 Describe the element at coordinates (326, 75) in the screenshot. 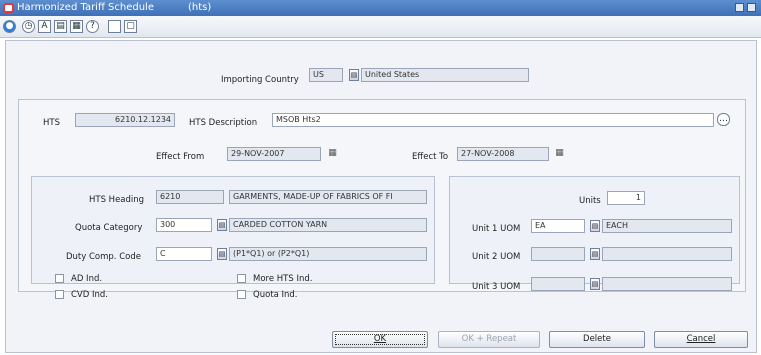

I see `importing-country-code-field: US` at that location.